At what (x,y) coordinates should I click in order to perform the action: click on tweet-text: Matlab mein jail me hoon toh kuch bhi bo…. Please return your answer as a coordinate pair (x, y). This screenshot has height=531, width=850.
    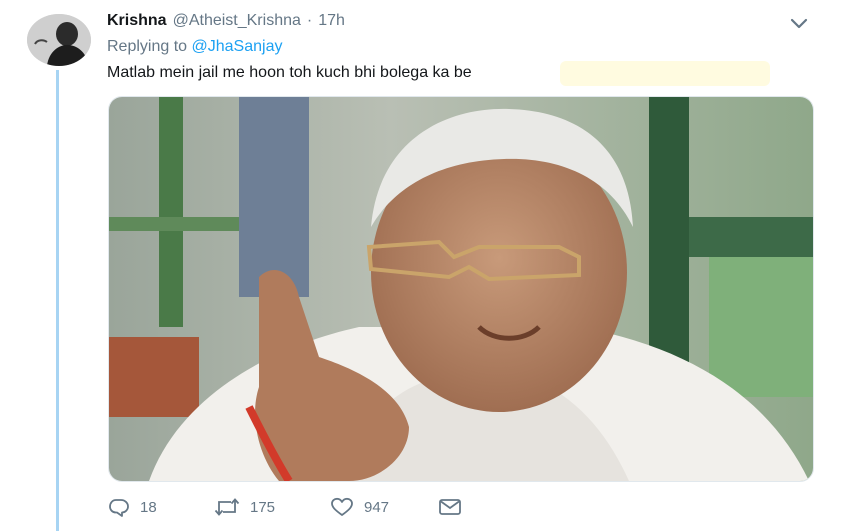
    Looking at the image, I should click on (289, 72).